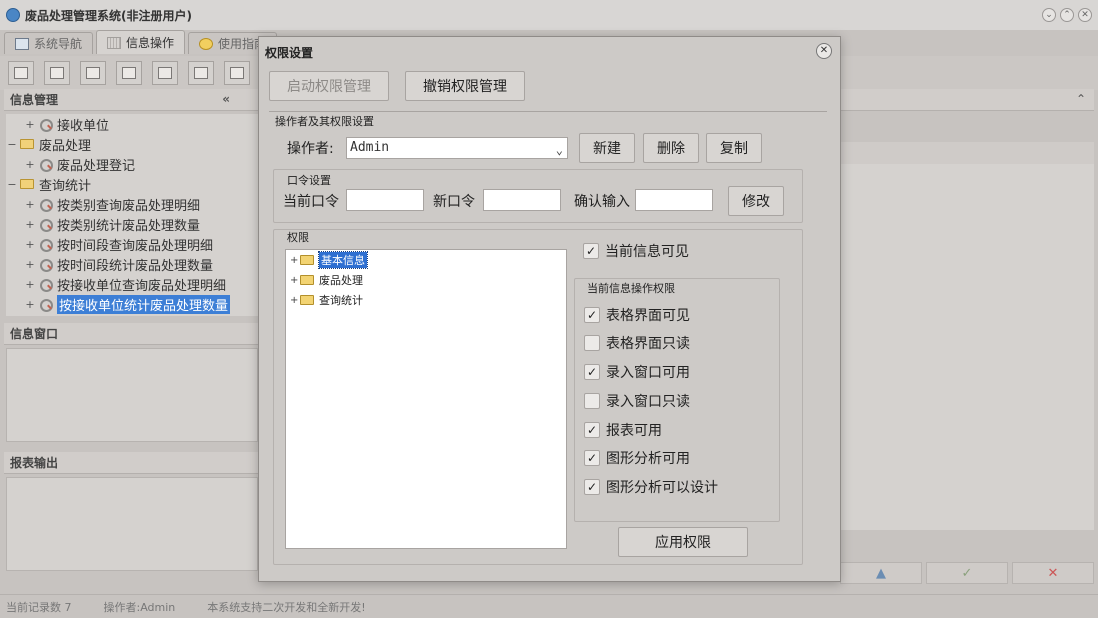 This screenshot has width=1098, height=618. Describe the element at coordinates (286, 607) in the screenshot. I see `status-message: 本系统支持二次开发和全新开发!` at that location.